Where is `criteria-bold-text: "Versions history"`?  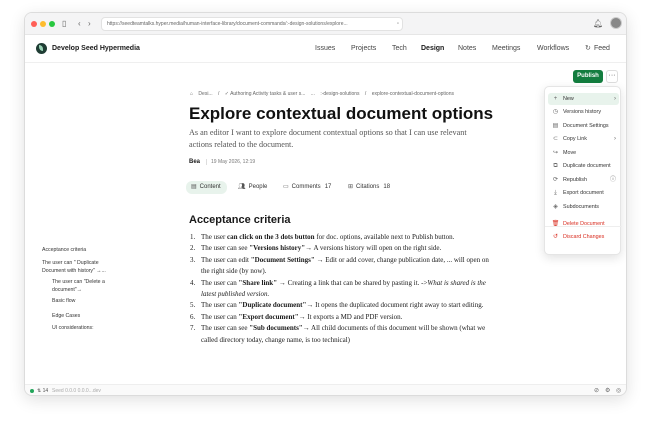 criteria-bold-text: "Versions history" is located at coordinates (277, 248).